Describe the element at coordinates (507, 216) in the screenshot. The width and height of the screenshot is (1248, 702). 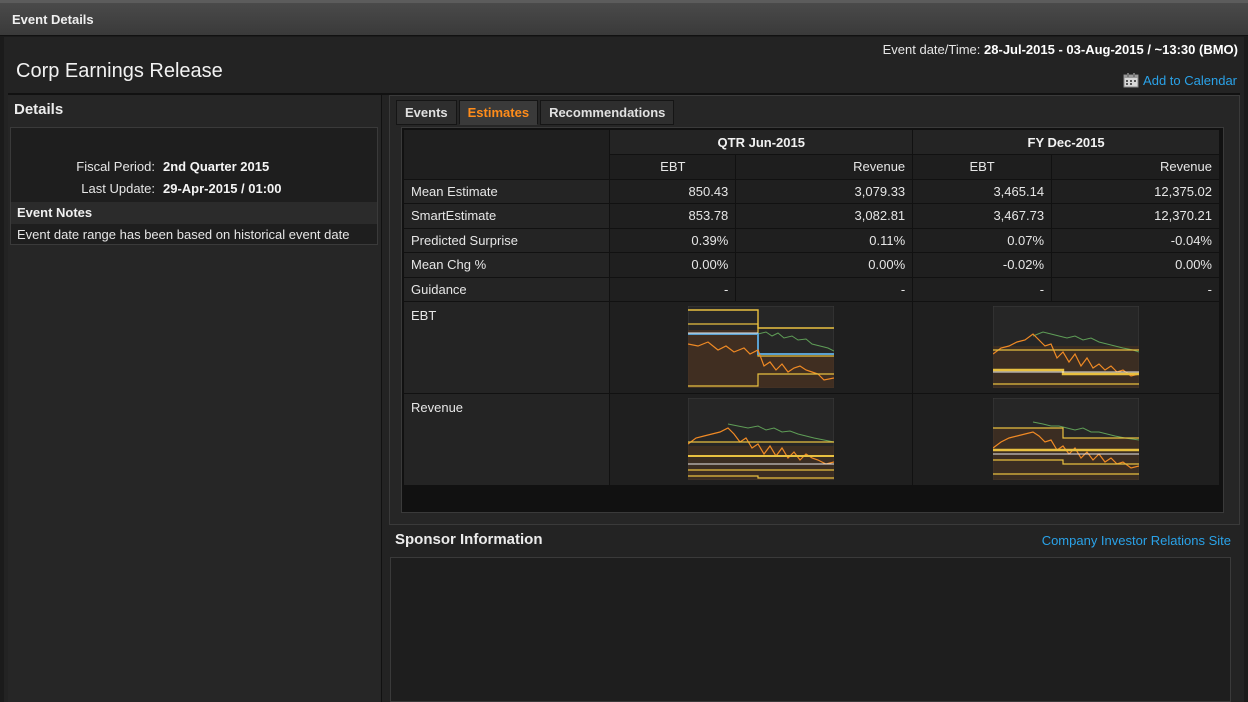
I see `row-label-smartestimate: SmartEstimate` at that location.